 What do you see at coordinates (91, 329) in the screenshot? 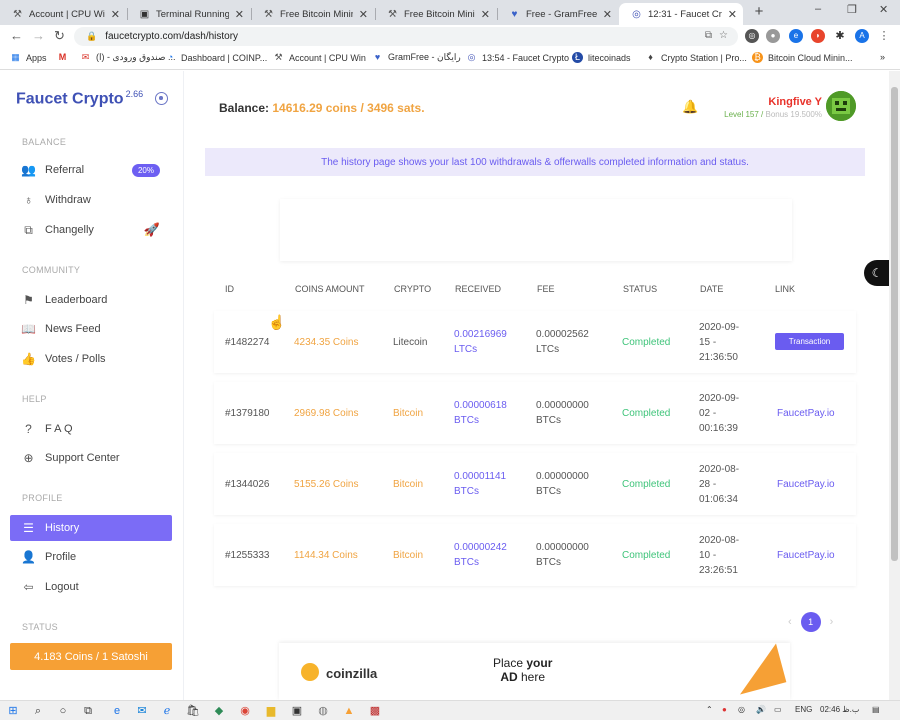
I see `sidebar-item-news-feed: 📖 News Feed` at bounding box center [91, 329].